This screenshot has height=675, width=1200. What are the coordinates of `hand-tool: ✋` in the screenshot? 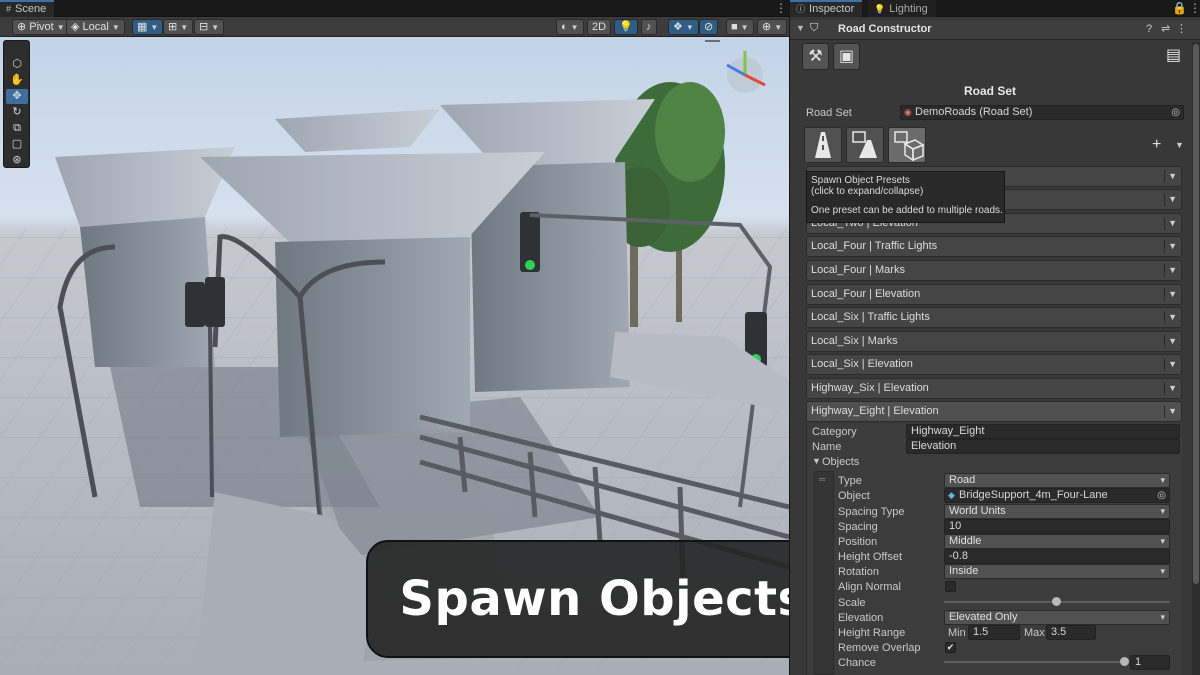 It's located at (17, 80).